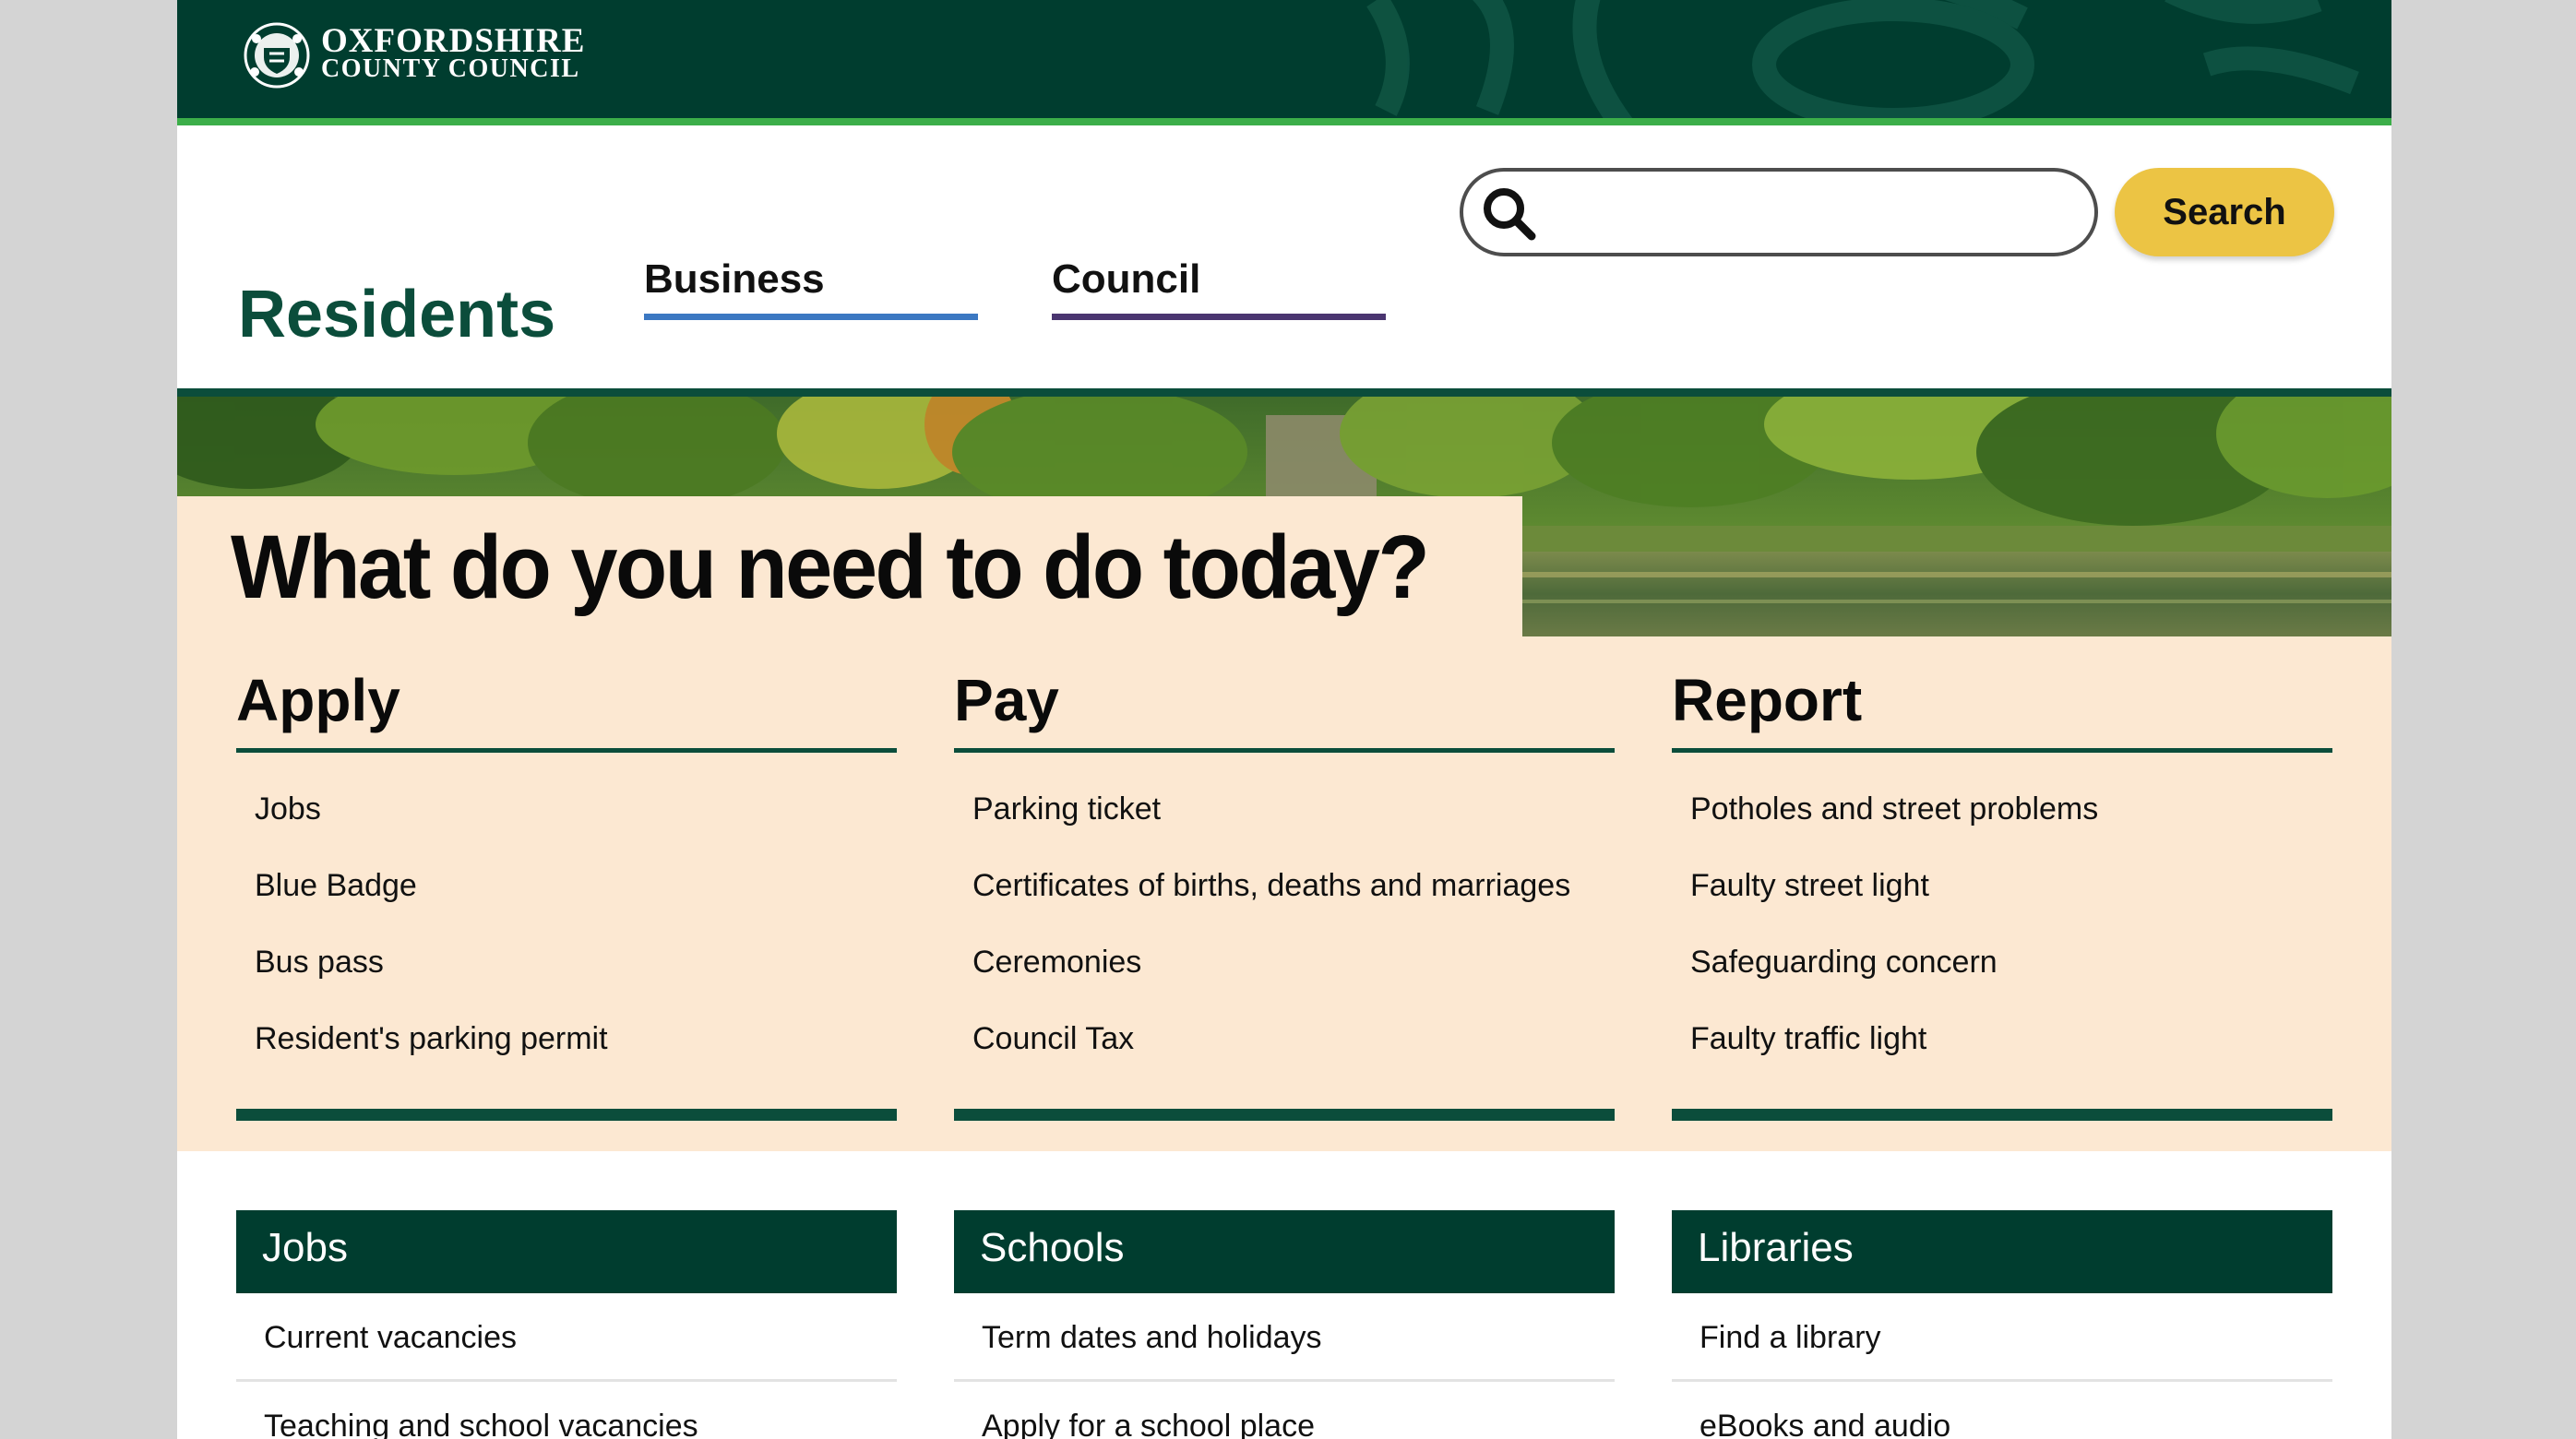 This screenshot has height=1439, width=2576. Describe the element at coordinates (1284, 392) in the screenshot. I see `nav-divider` at that location.